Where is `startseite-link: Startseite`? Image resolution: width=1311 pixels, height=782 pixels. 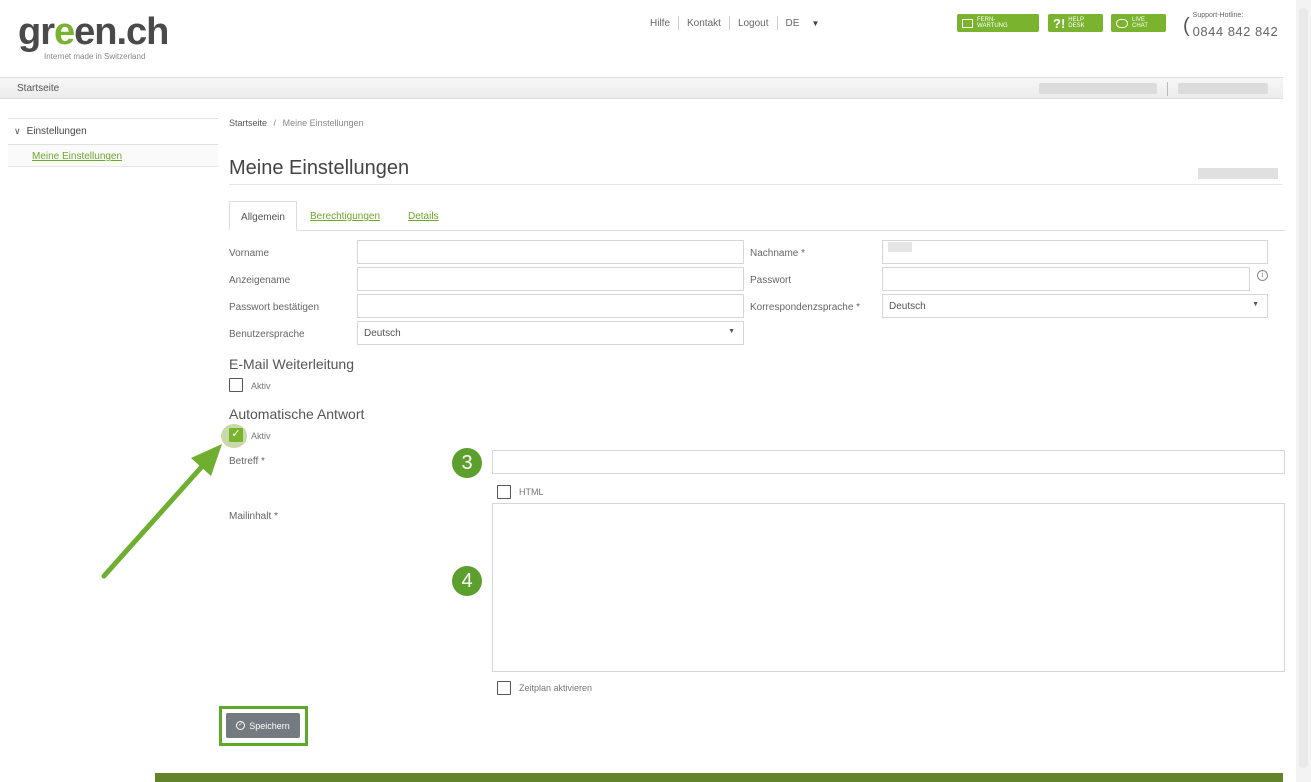 startseite-link: Startseite is located at coordinates (38, 88).